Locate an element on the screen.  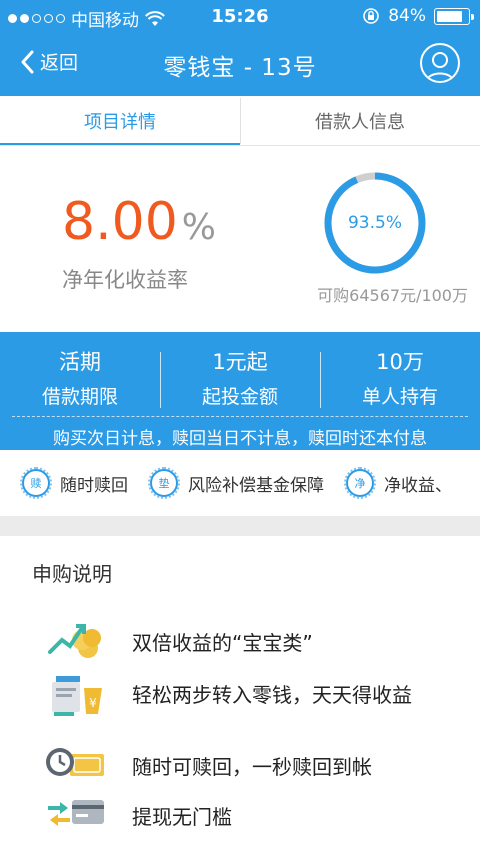
tab-label: 借款人信息 is located at coordinates (360, 122).